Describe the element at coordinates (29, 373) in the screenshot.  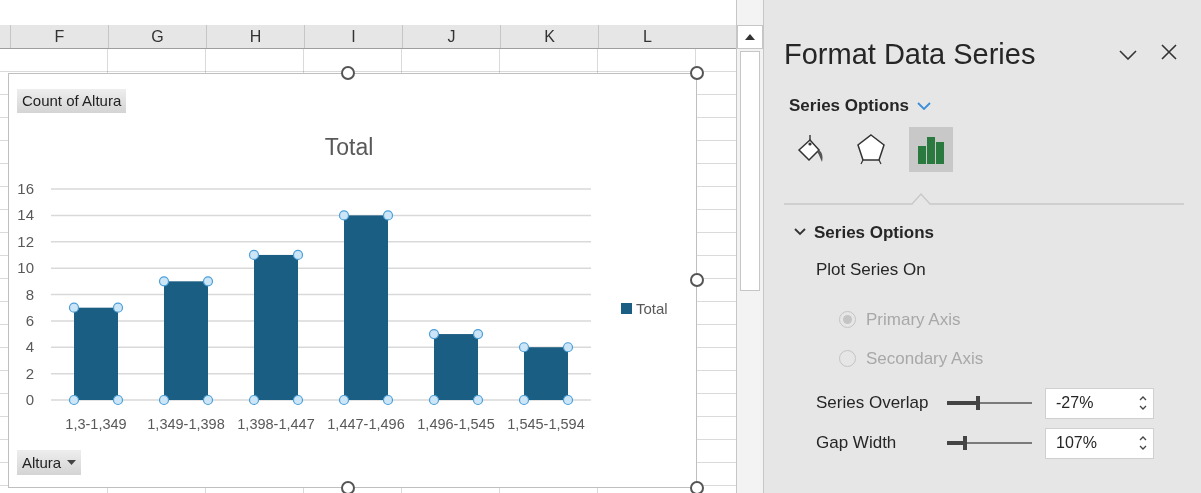
I see `axis-tick-label: 2` at that location.